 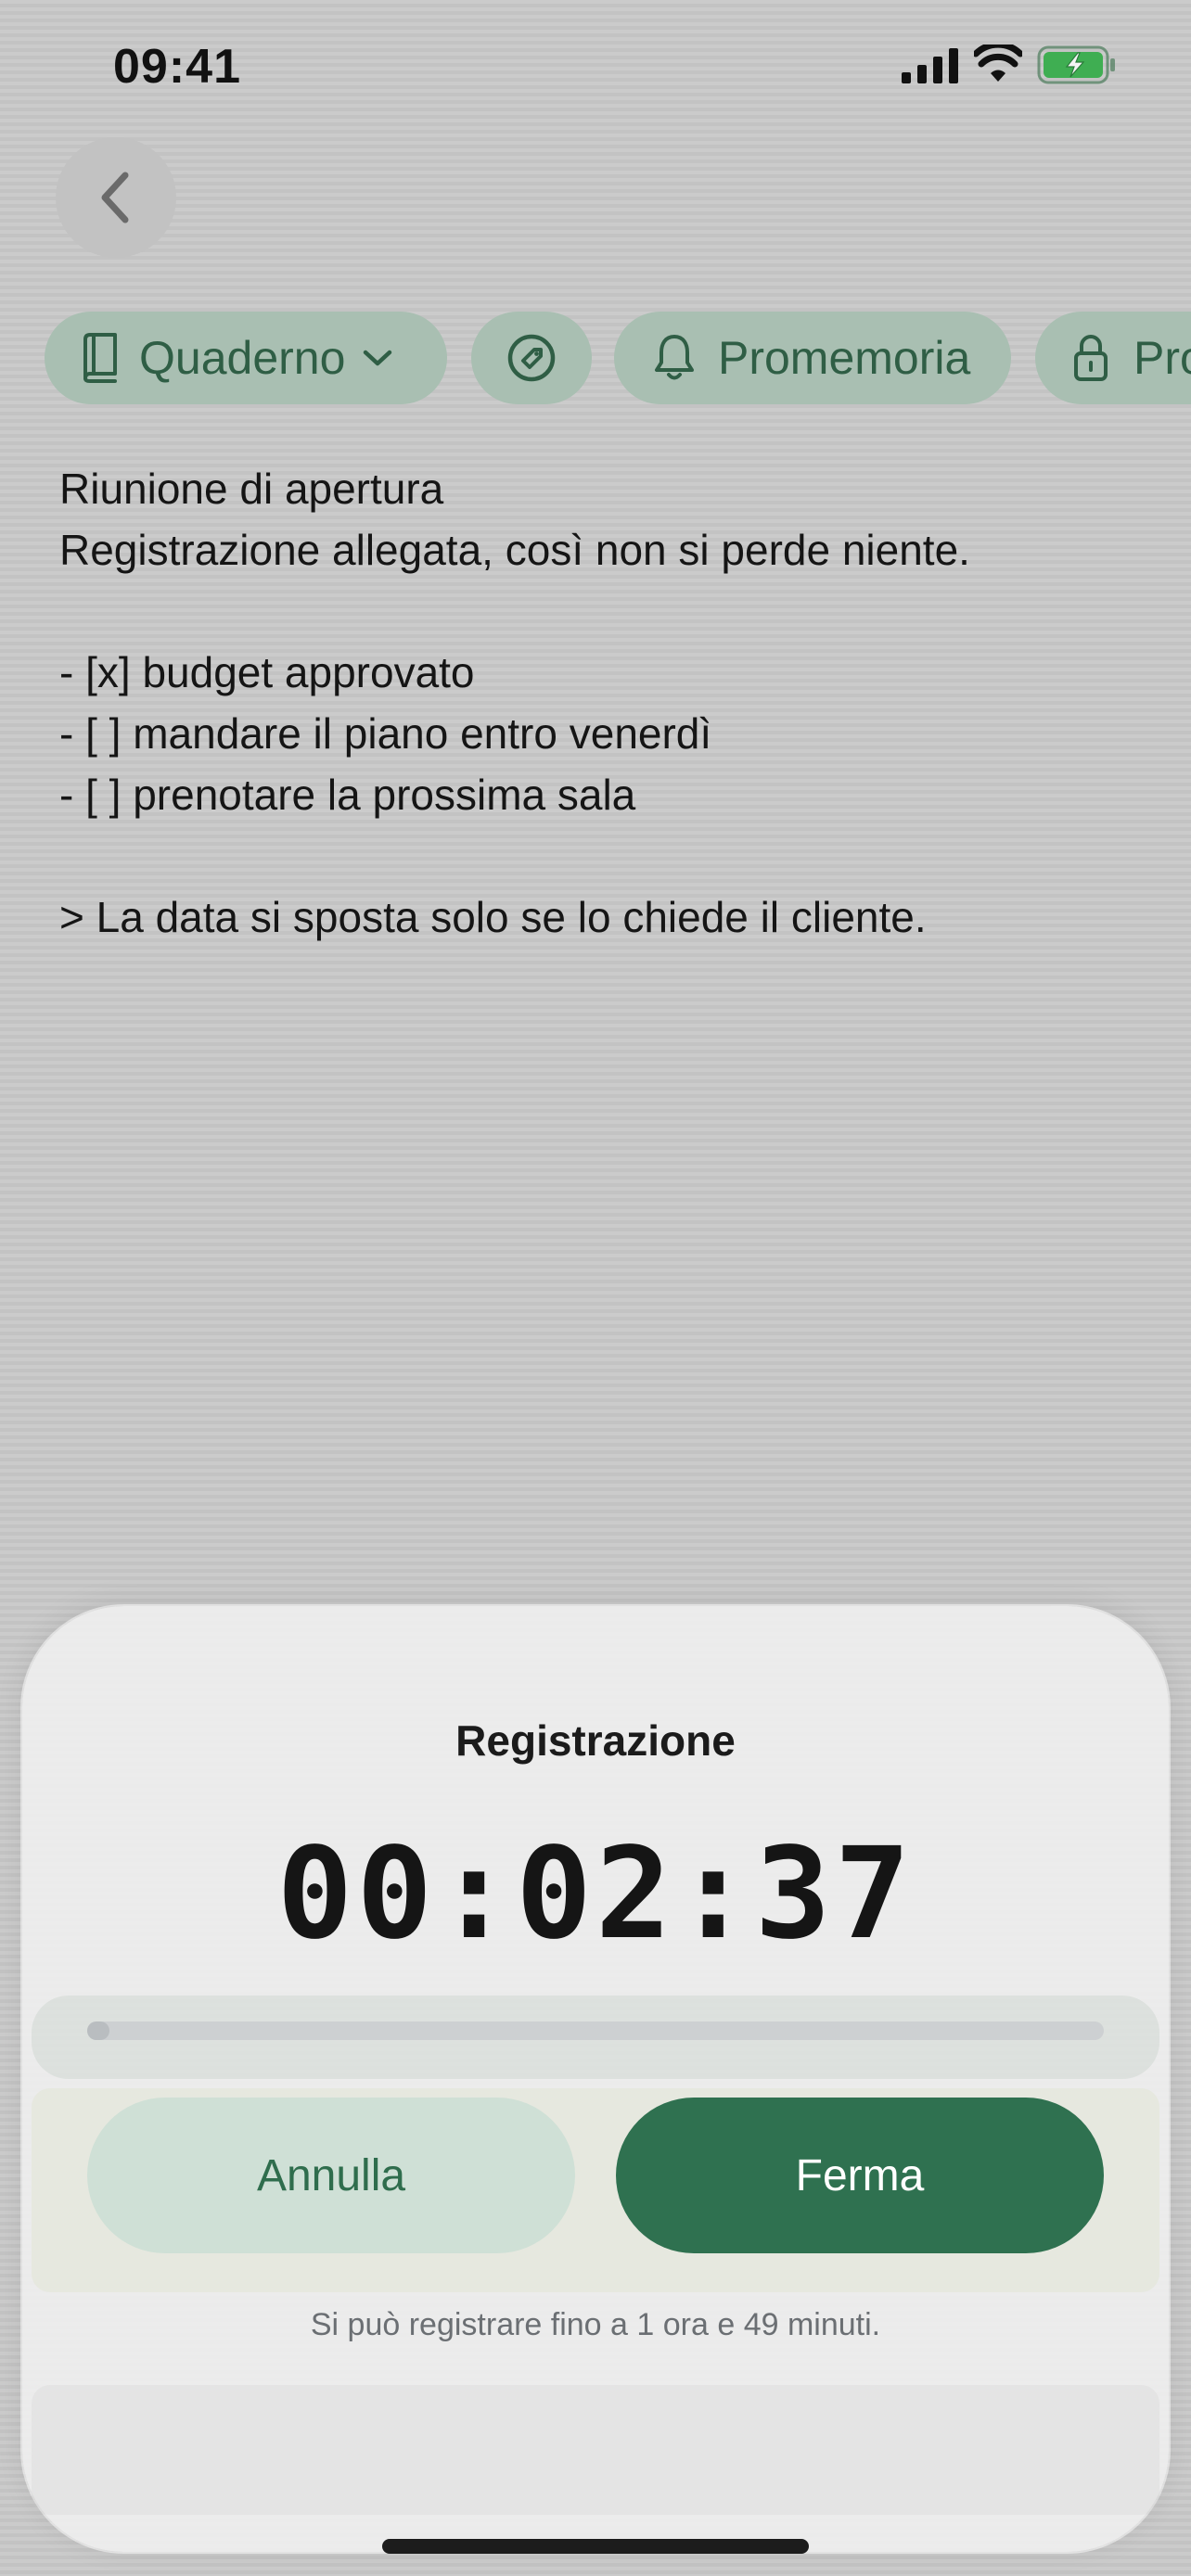 I want to click on battery-icon, so click(x=1076, y=64).